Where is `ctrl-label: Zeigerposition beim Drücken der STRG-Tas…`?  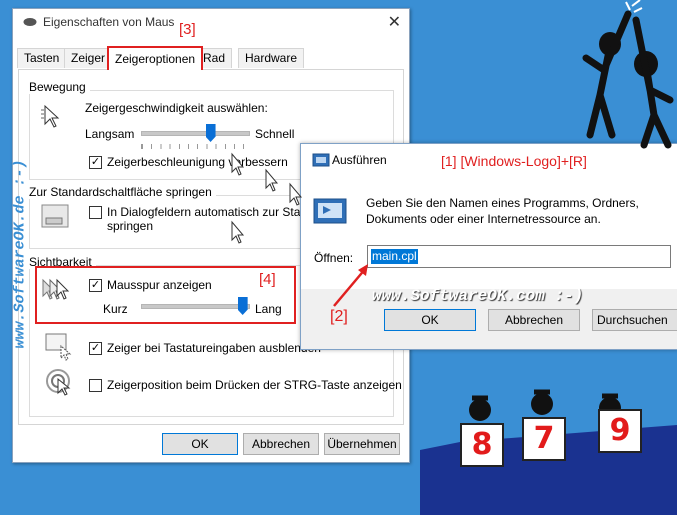
ctrl-label: Zeigerposition beim Drücken der STRG-Tas… is located at coordinates (254, 385).